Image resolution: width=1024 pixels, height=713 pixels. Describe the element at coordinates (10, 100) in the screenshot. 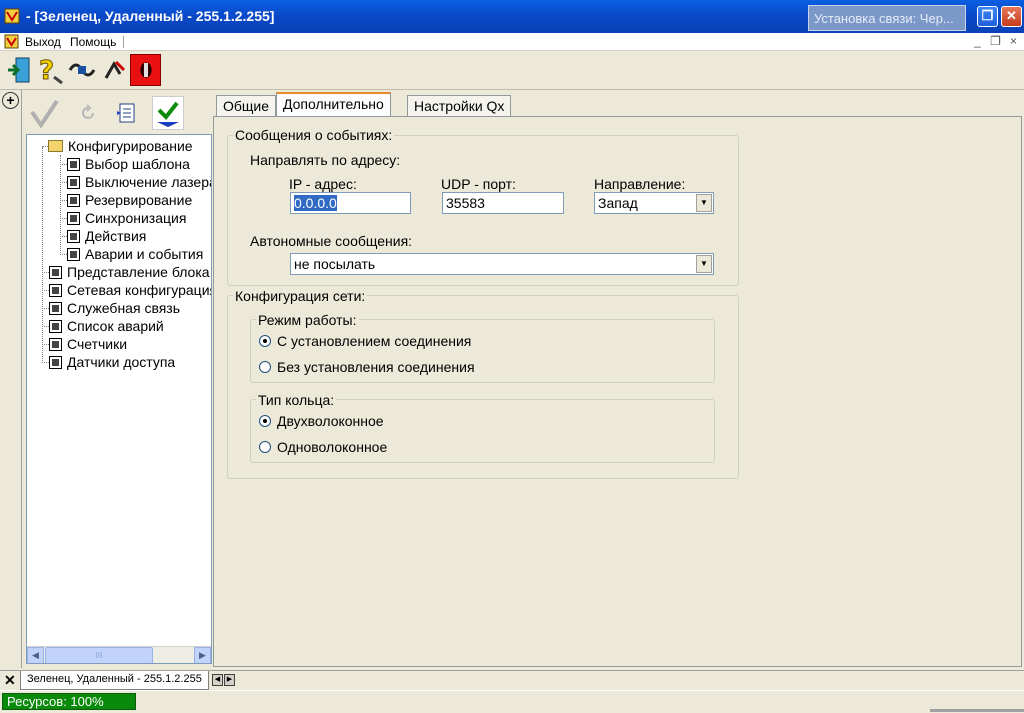

I see `zoom-in-icon: +` at that location.